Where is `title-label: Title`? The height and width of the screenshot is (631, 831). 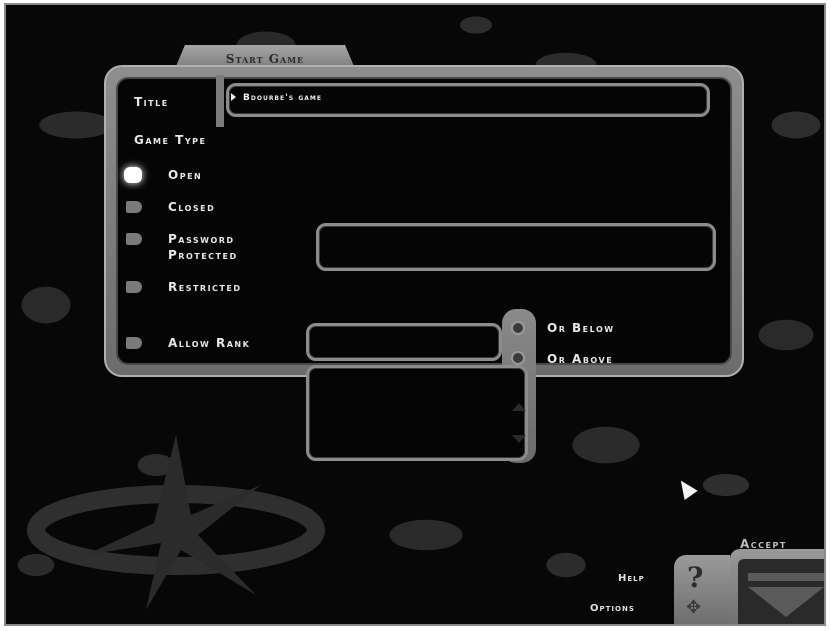 title-label: Title is located at coordinates (151, 102).